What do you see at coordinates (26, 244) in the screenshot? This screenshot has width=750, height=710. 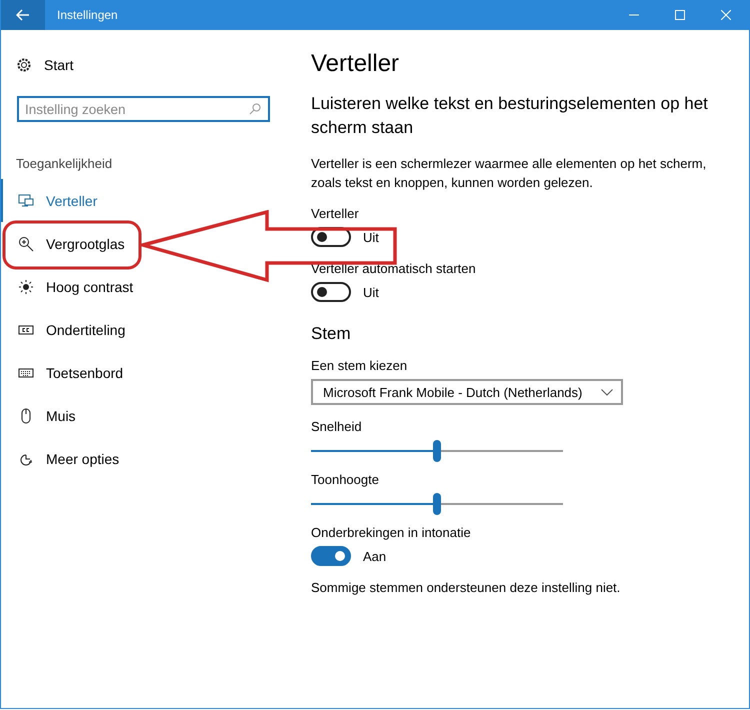 I see `magnifier-icon` at bounding box center [26, 244].